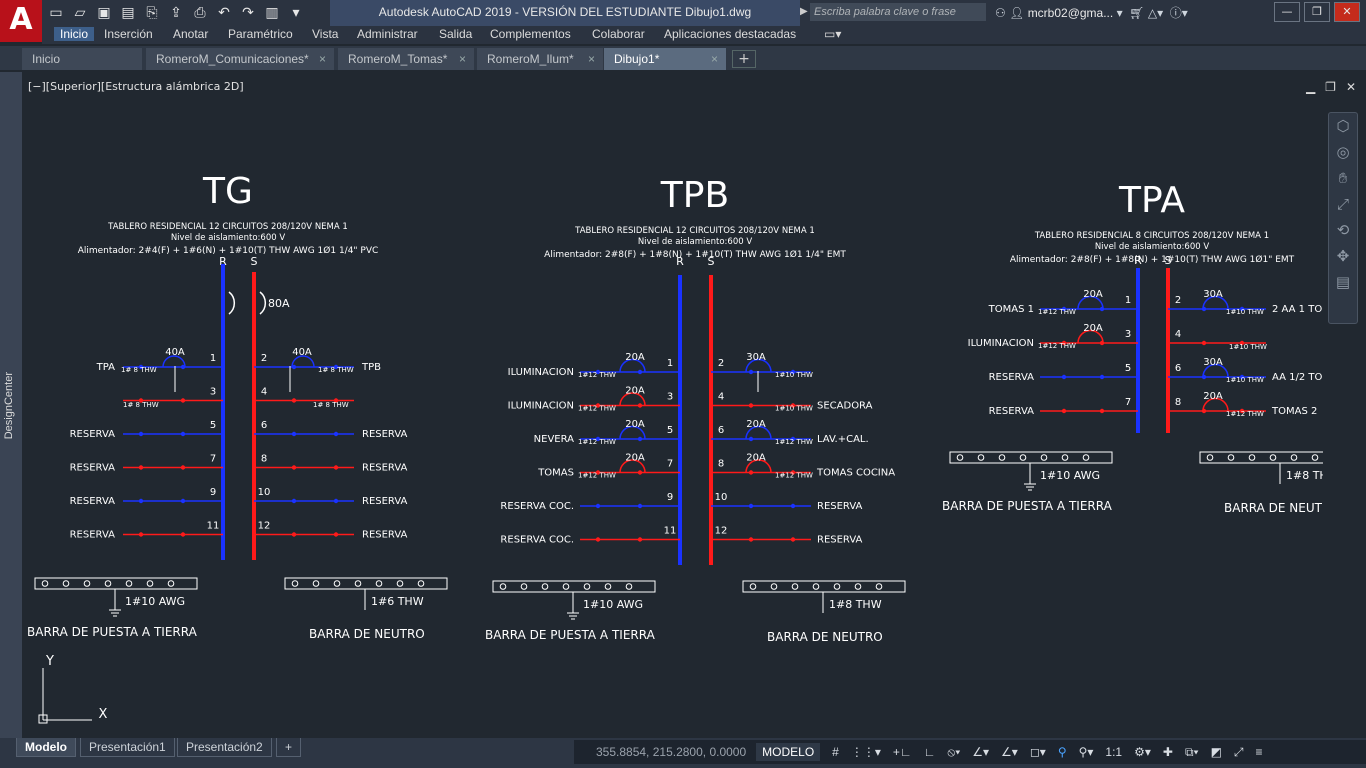 The width and height of the screenshot is (1366, 768). What do you see at coordinates (289, 747) in the screenshot?
I see `add-layout-button: +` at bounding box center [289, 747].